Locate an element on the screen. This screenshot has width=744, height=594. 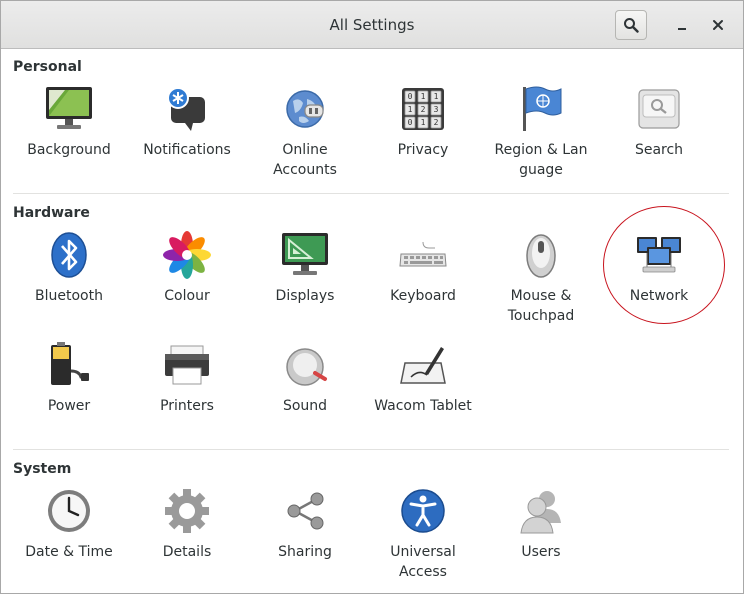
setting-item-keyboard: Keyboard is located at coordinates (423, 268).